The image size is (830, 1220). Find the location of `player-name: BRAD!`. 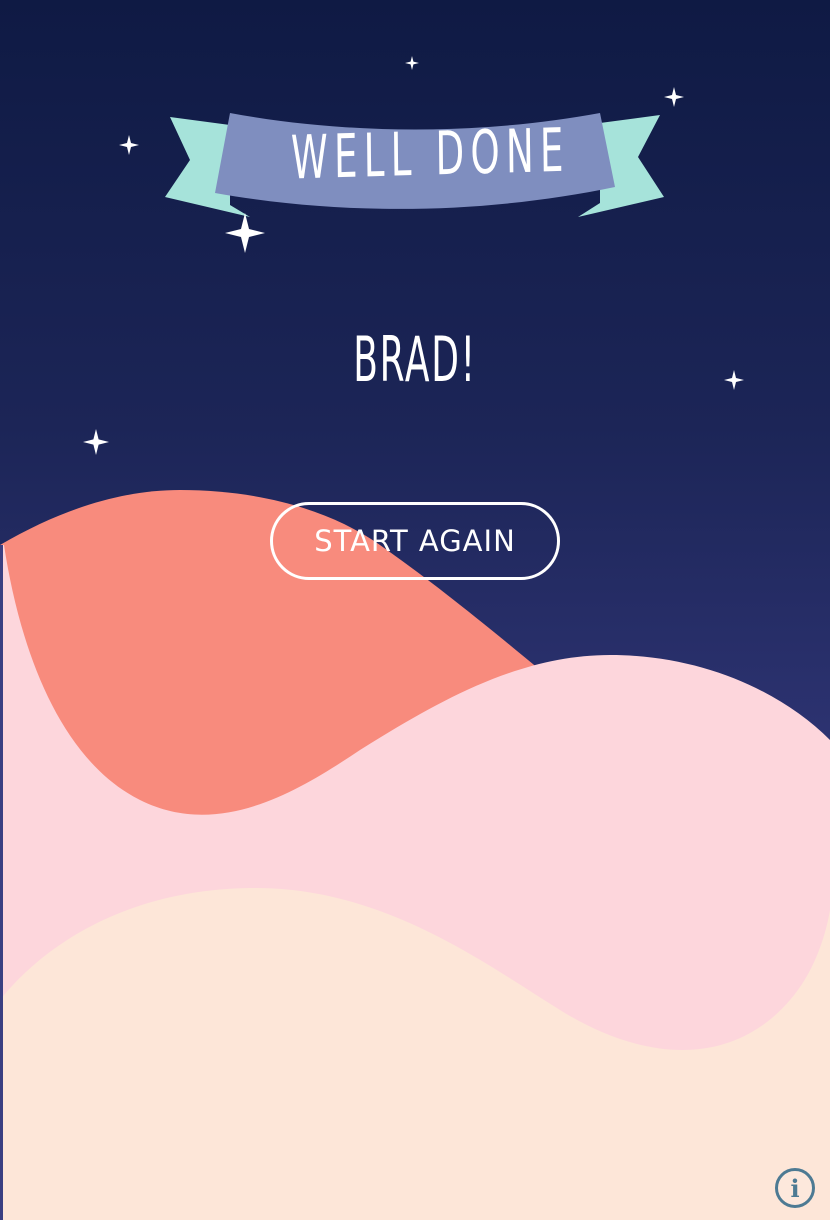

player-name: BRAD! is located at coordinates (415, 359).